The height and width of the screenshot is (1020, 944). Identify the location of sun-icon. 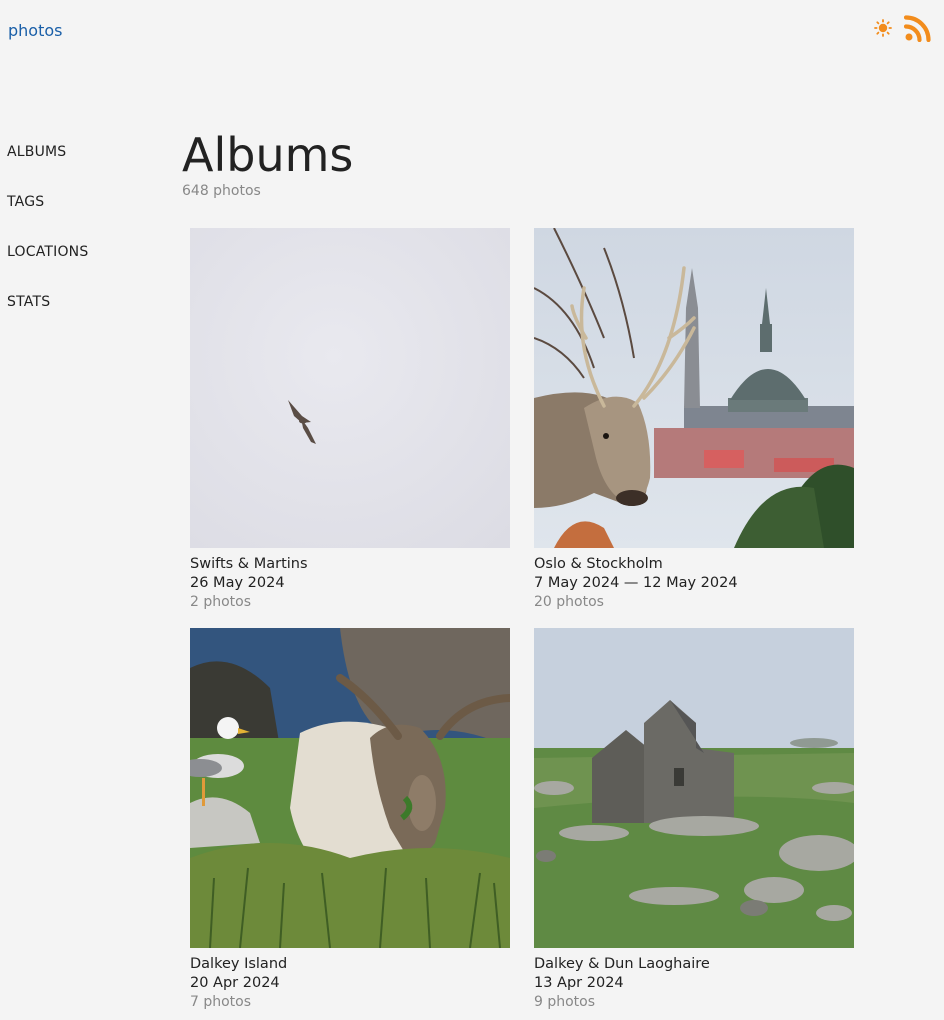
(883, 28).